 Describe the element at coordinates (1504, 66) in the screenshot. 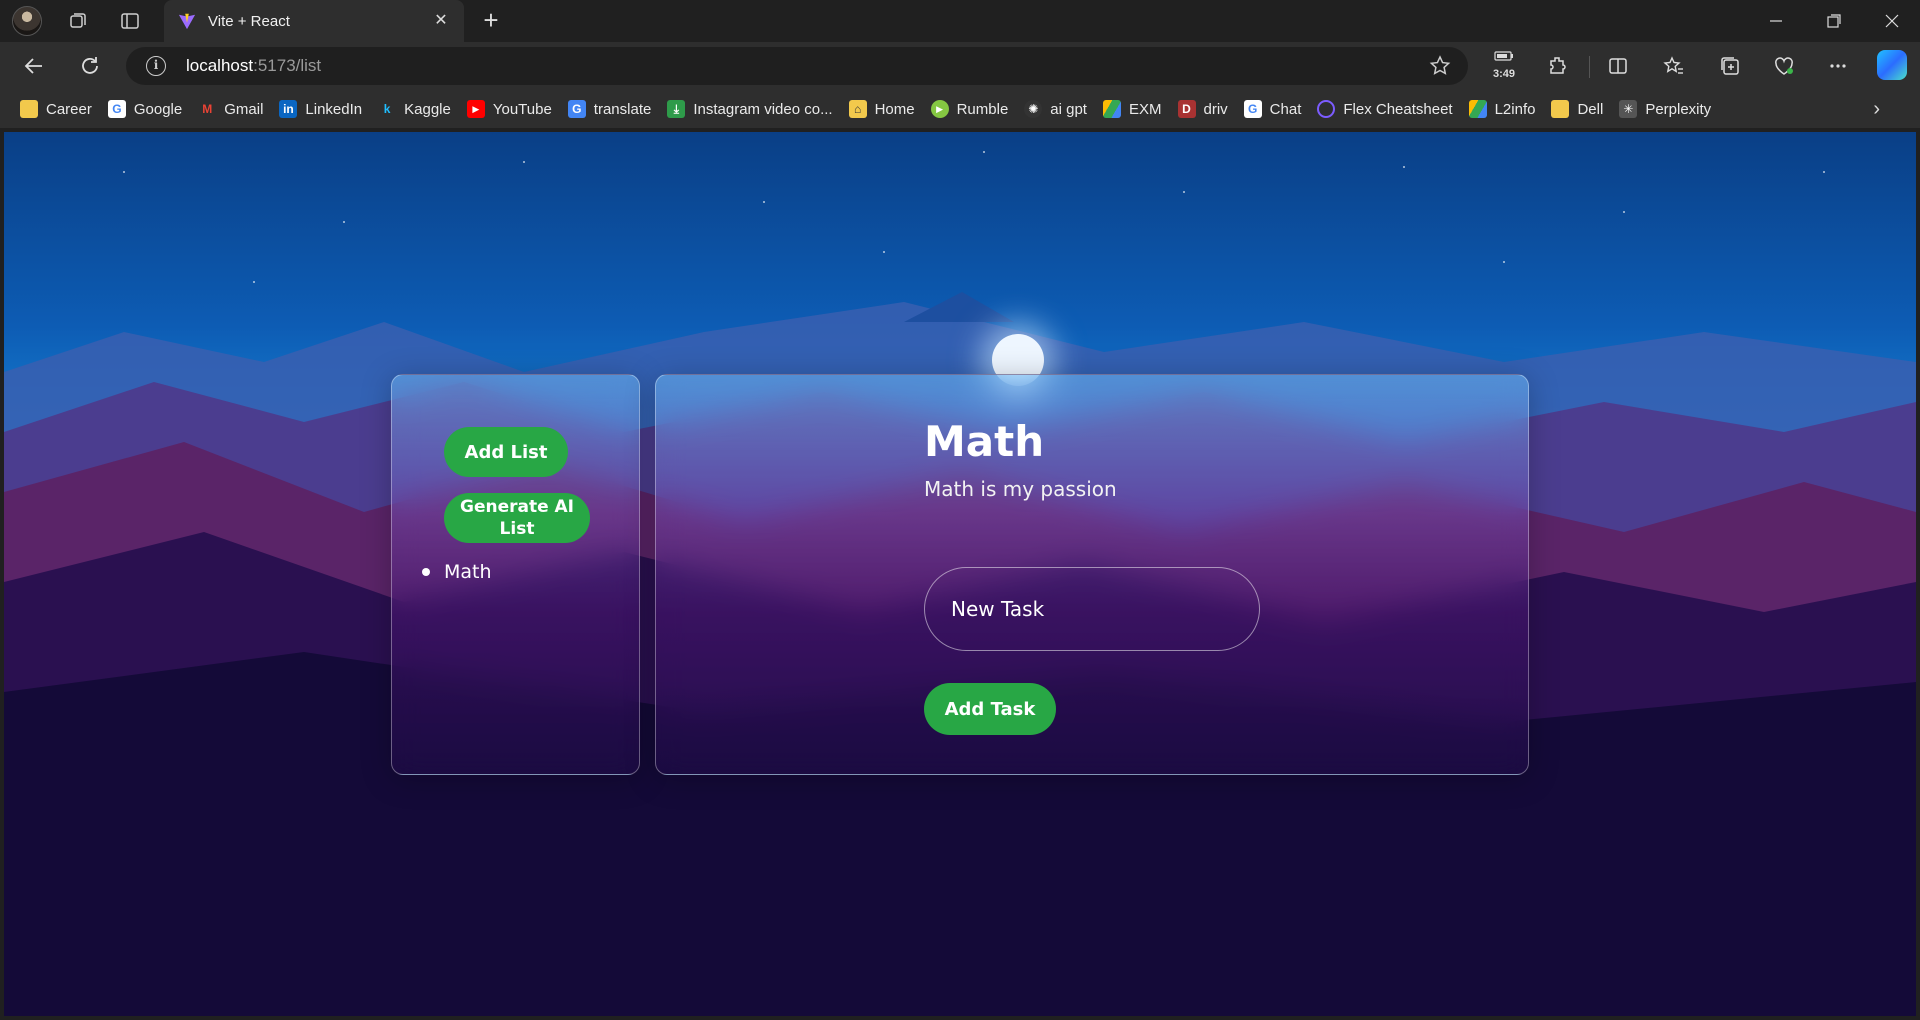

I see `battery-indicator: 3:49` at that location.